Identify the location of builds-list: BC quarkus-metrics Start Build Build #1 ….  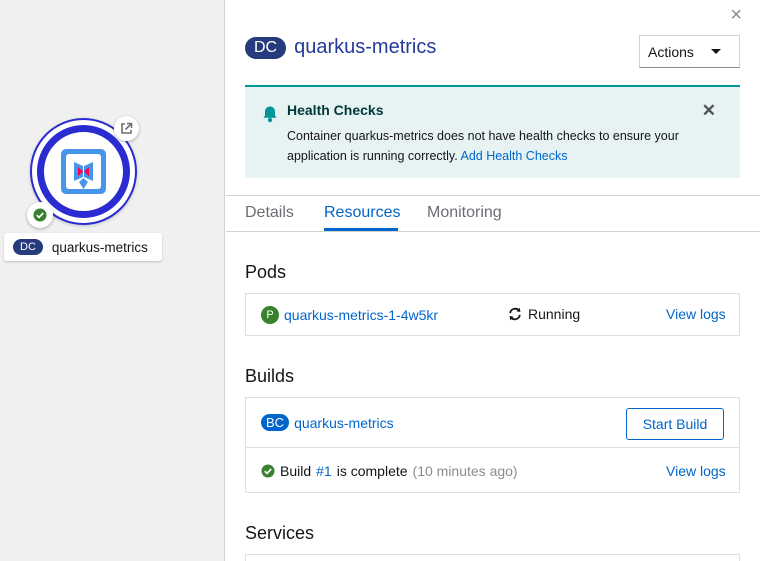
(492, 445).